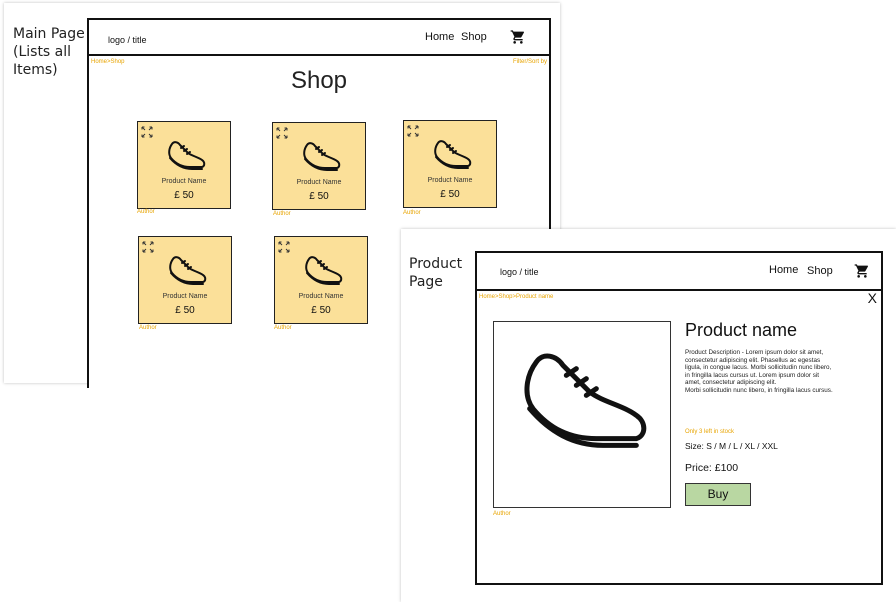 The image size is (896, 602). I want to click on product-navbar: logo / title Home Shop, so click(679, 272).